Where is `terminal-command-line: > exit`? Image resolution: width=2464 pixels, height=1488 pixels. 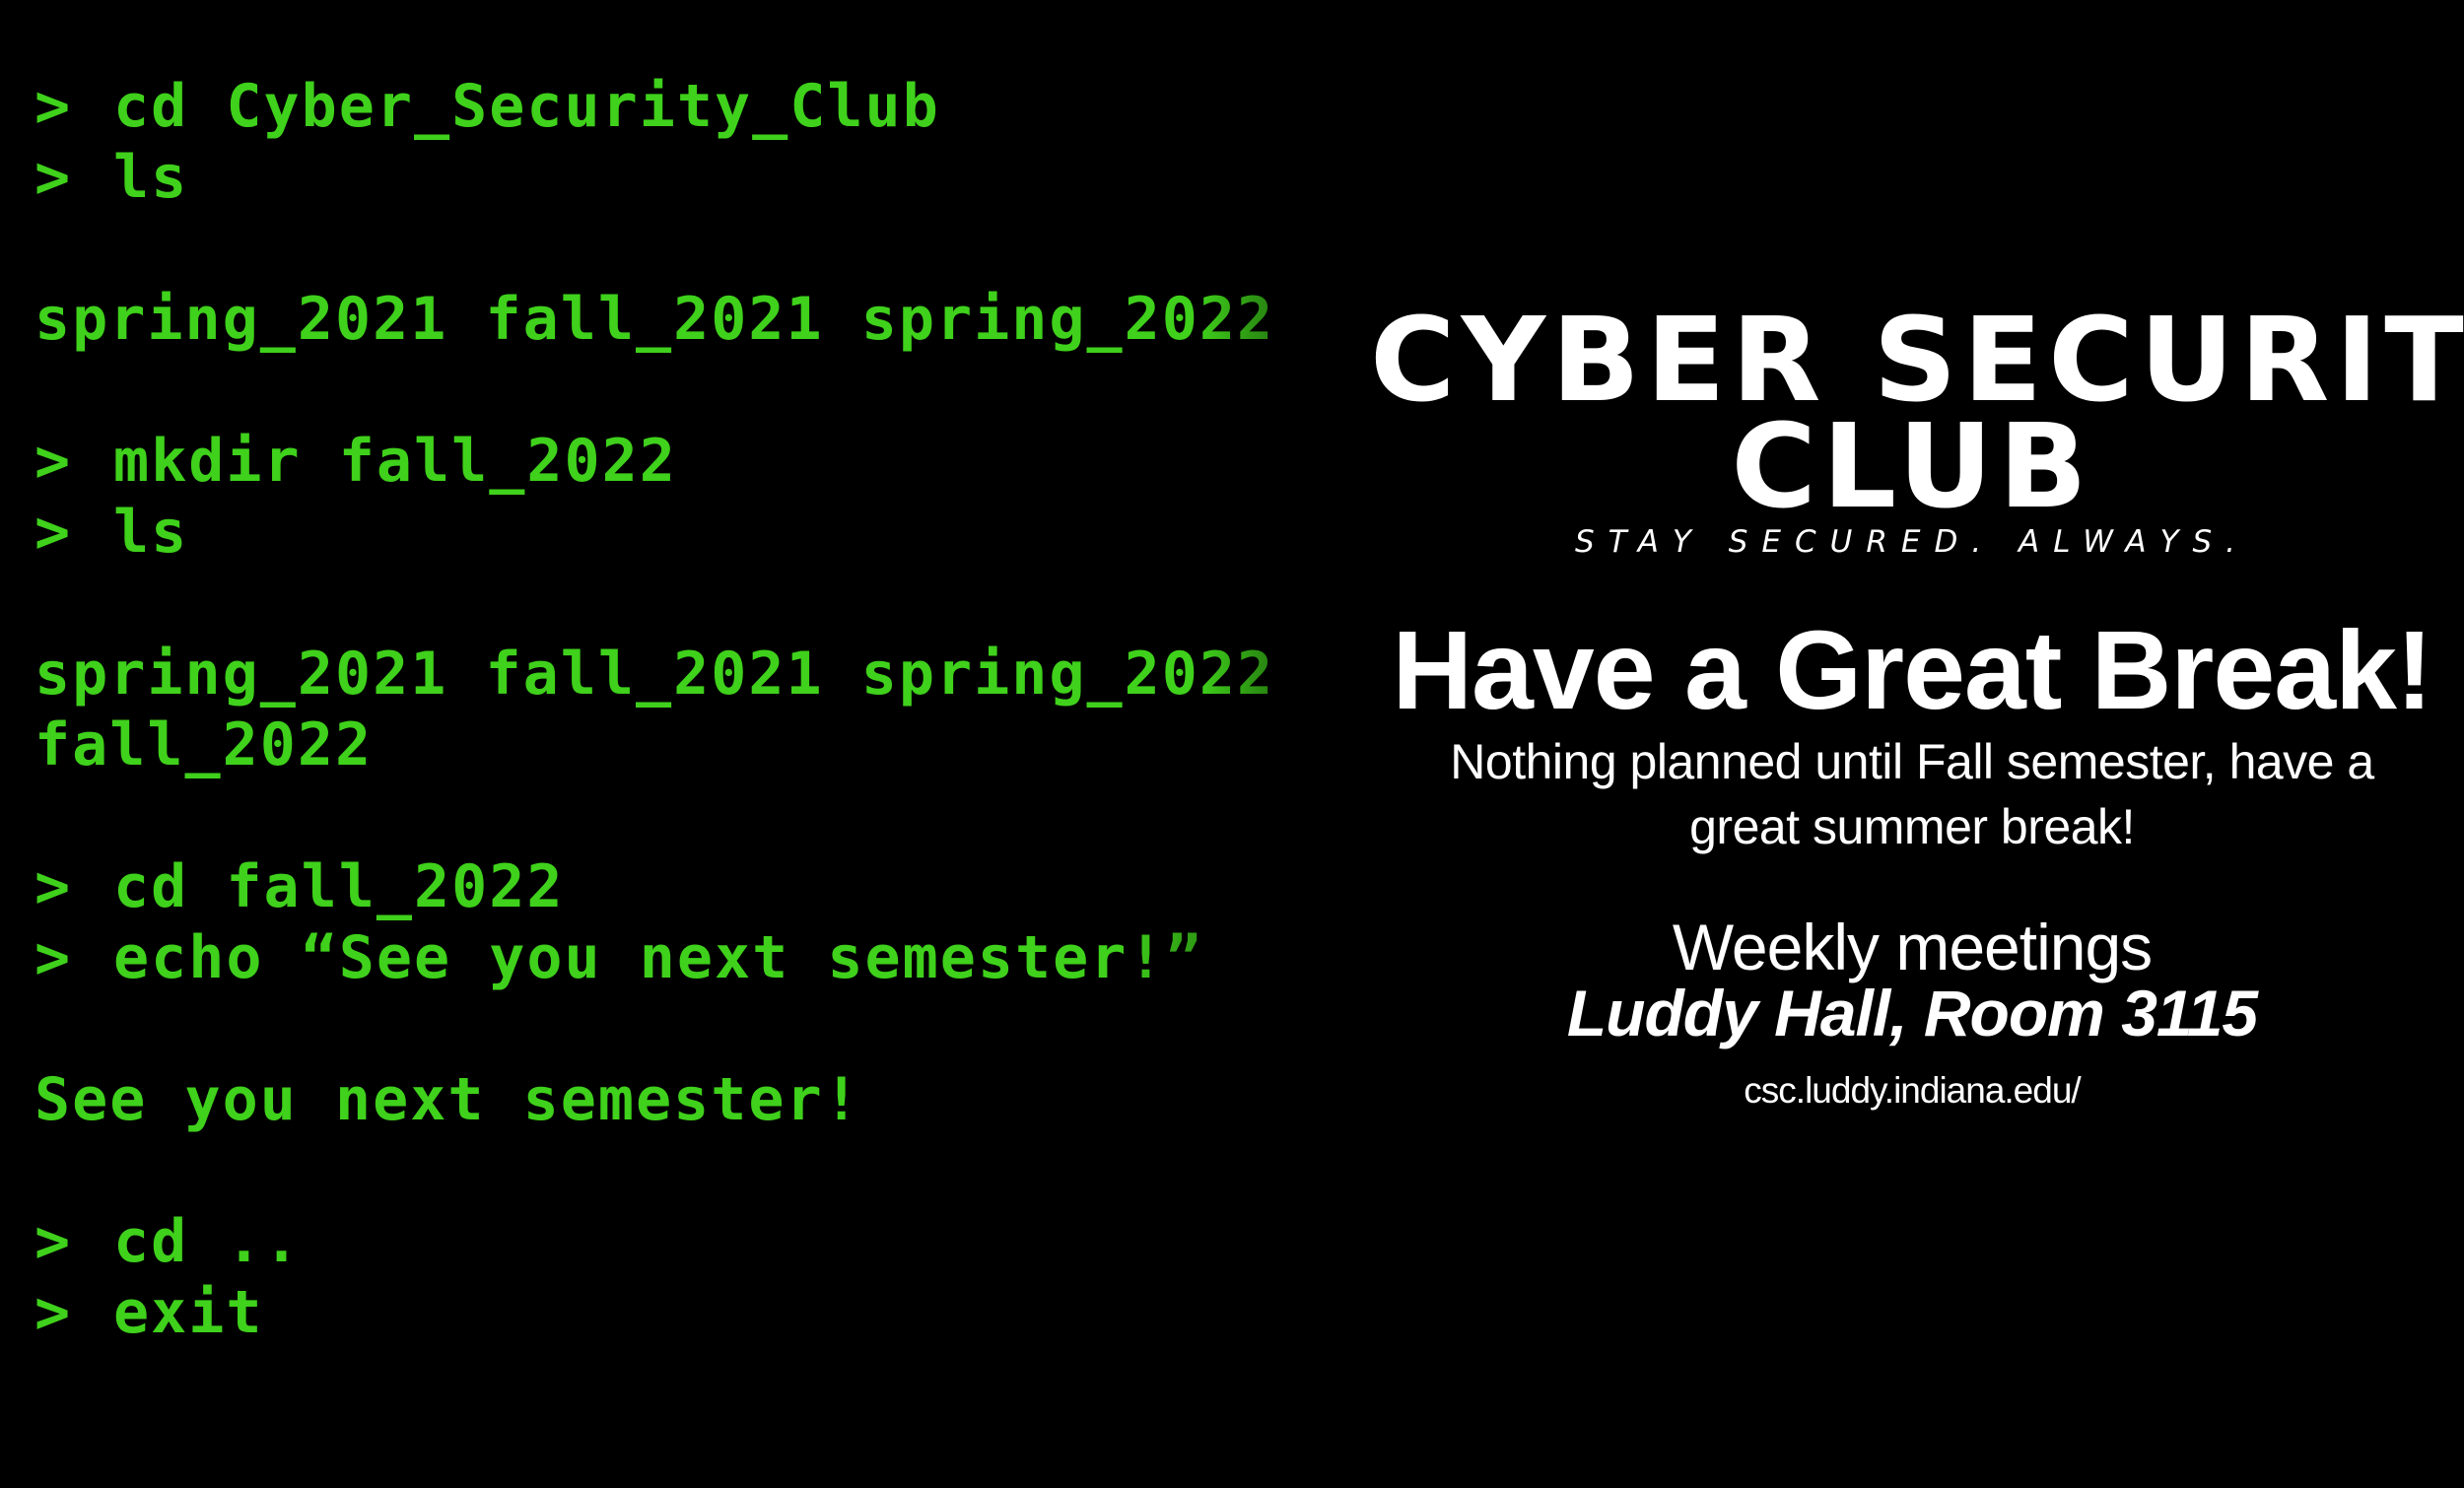 terminal-command-line: > exit is located at coordinates (724, 1312).